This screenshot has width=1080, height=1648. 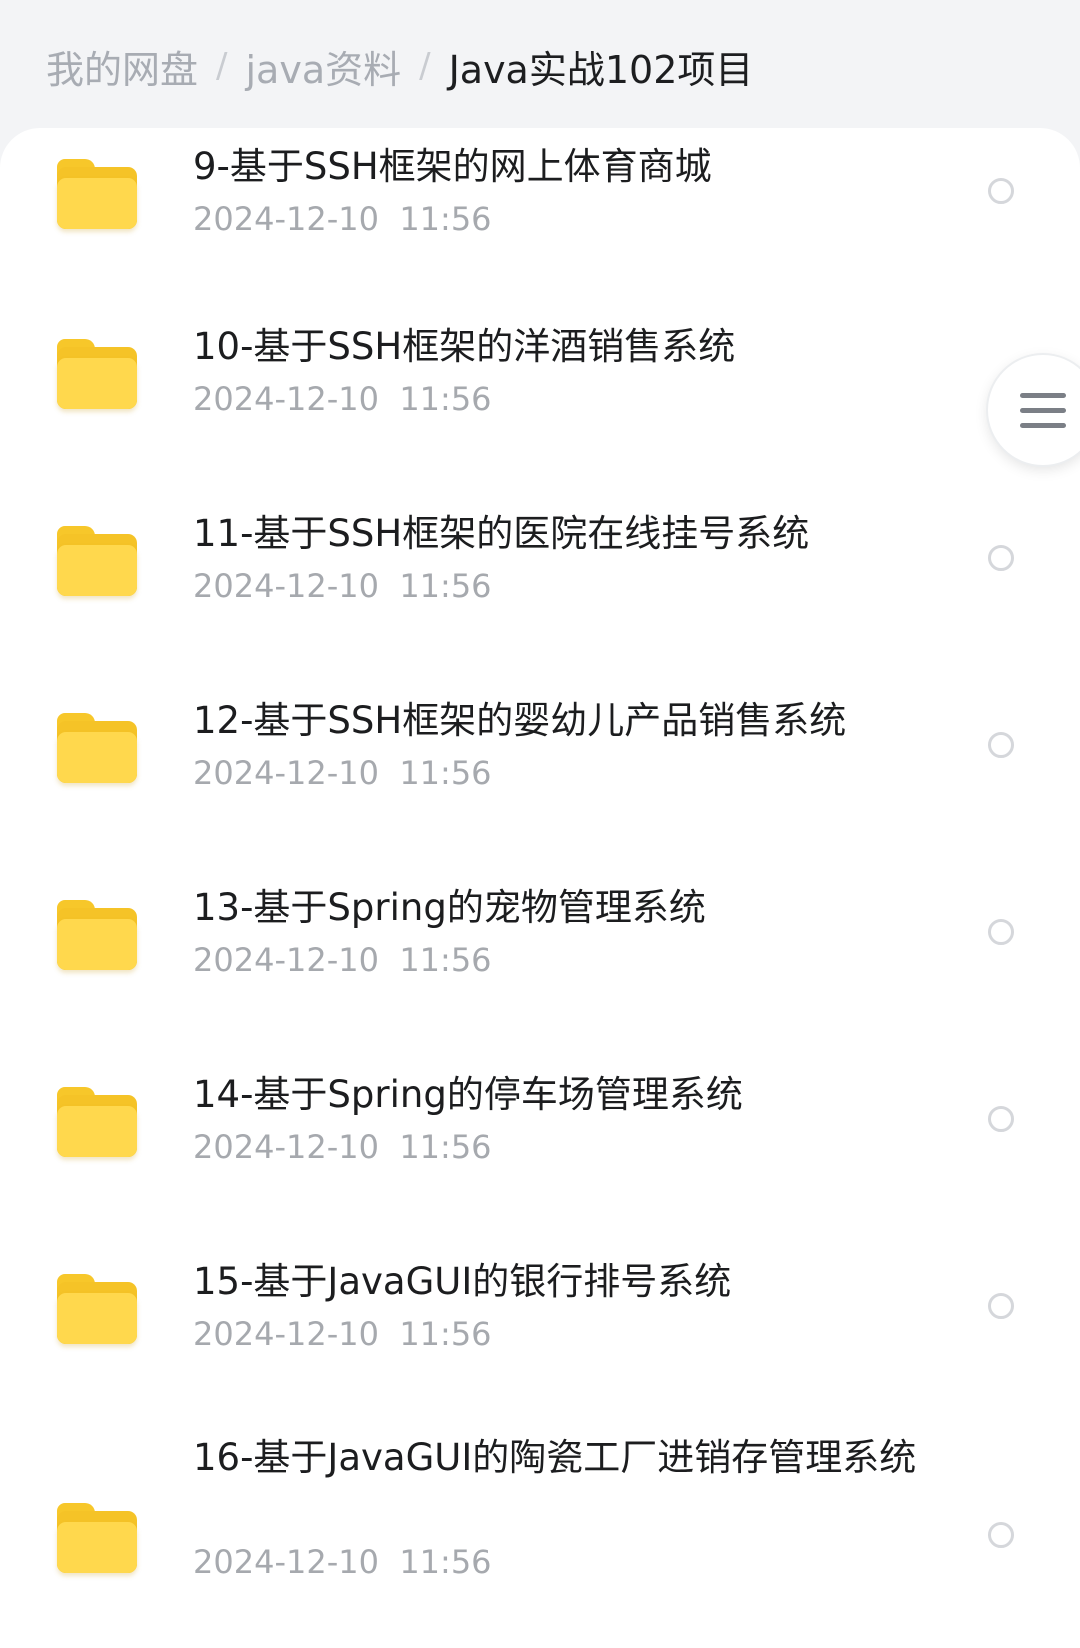 I want to click on file-name: 11-基于SSH框架的医院在线挂号系统, so click(x=501, y=533).